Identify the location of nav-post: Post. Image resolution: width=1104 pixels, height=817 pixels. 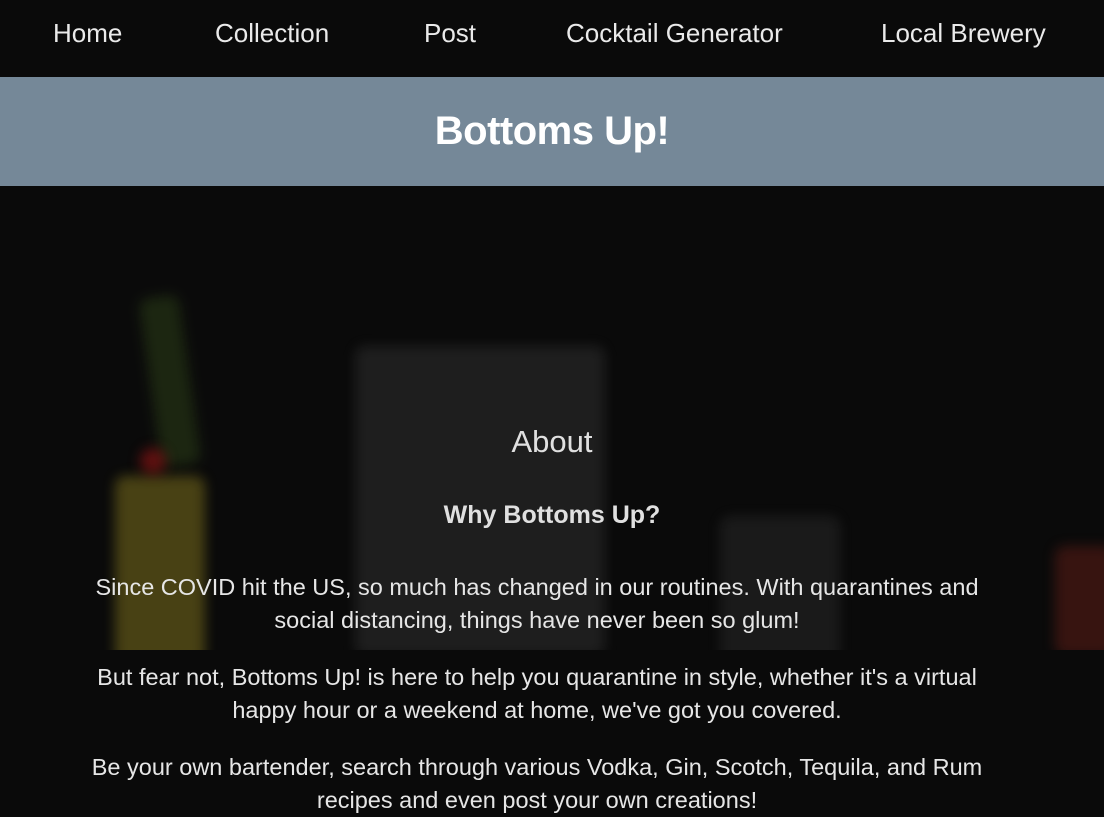
(450, 33).